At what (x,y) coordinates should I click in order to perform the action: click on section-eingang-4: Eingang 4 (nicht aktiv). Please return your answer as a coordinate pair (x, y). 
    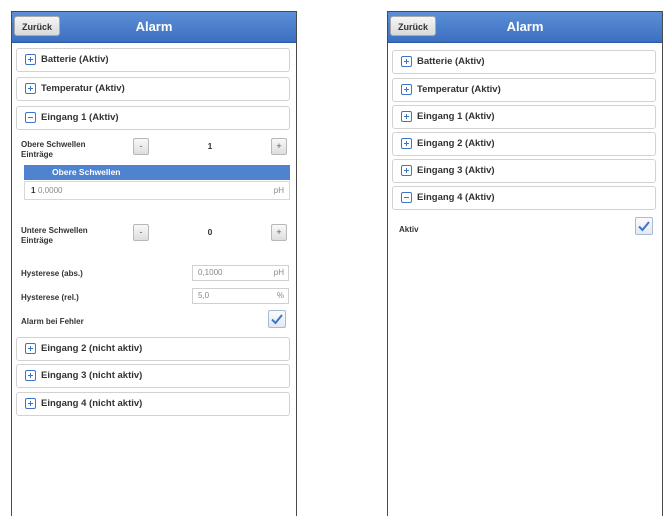
    Looking at the image, I should click on (153, 404).